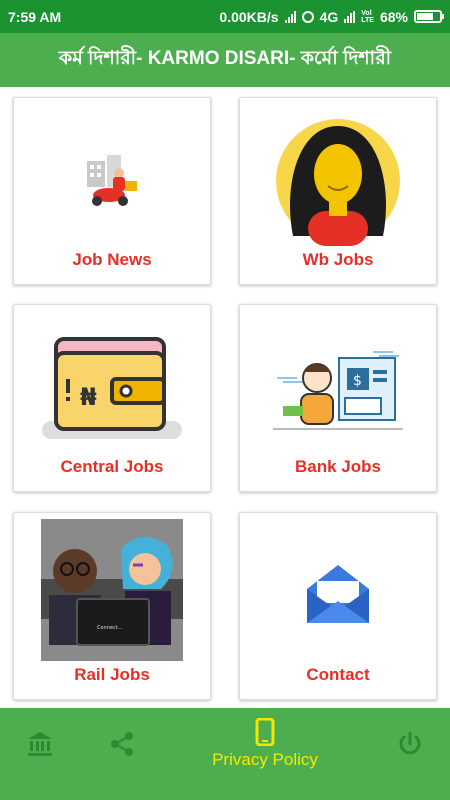 The height and width of the screenshot is (800, 450). What do you see at coordinates (367, 16) in the screenshot?
I see `volte-icon: Vol LTE` at bounding box center [367, 16].